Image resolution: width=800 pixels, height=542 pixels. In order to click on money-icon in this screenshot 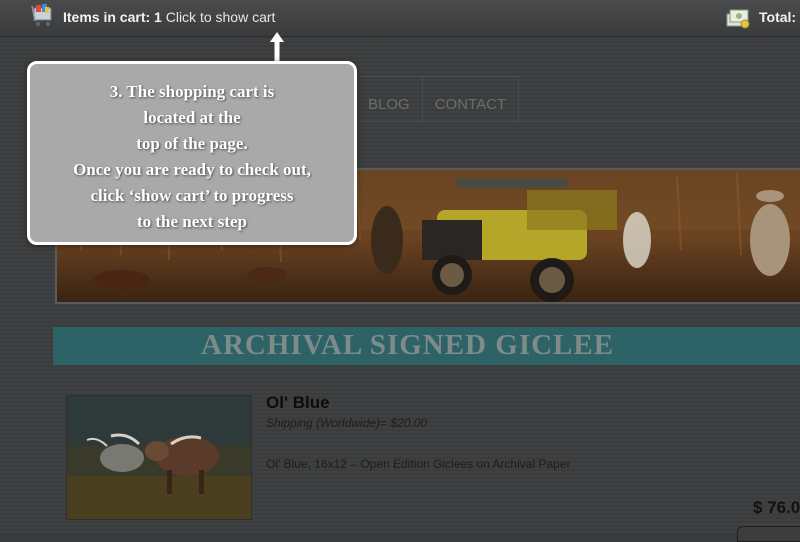, I will do `click(738, 19)`.